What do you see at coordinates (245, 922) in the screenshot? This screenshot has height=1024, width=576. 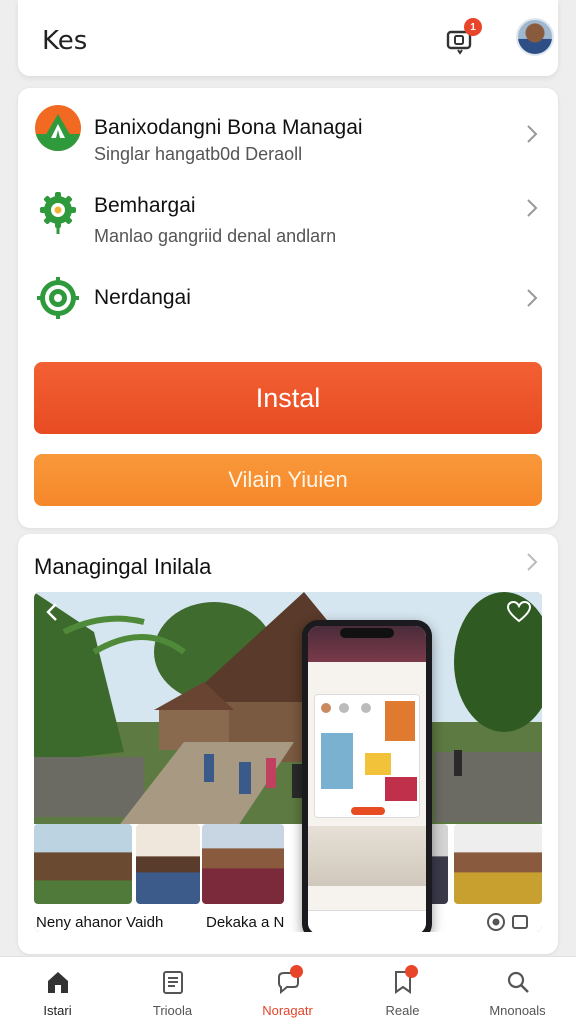 I see `photo-caption: Dekaka a N` at bounding box center [245, 922].